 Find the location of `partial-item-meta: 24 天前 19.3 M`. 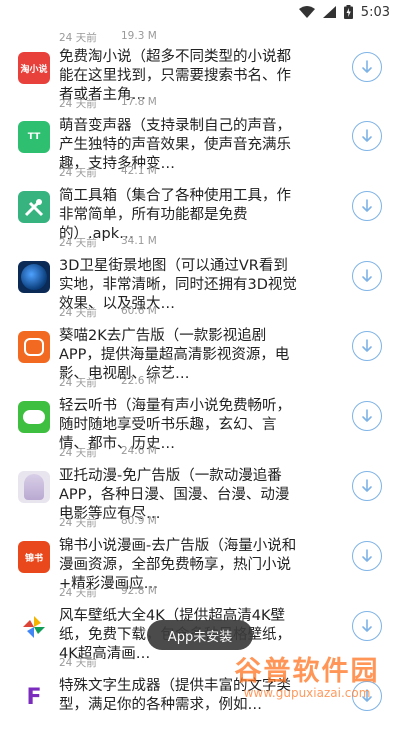

partial-item-meta: 24 天前 19.3 M is located at coordinates (179, 37).